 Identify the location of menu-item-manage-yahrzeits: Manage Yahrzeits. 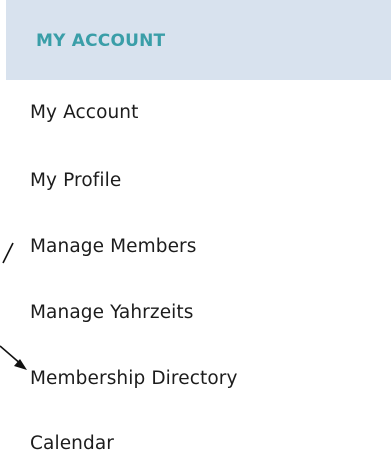
(112, 312).